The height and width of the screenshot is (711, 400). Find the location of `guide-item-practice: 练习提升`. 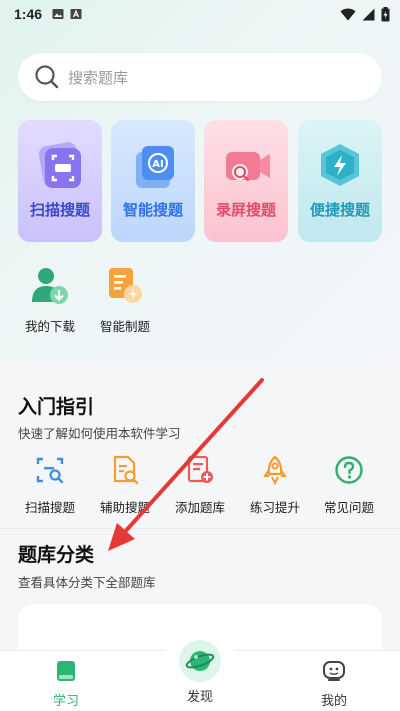

guide-item-practice: 练习提升 is located at coordinates (275, 485).